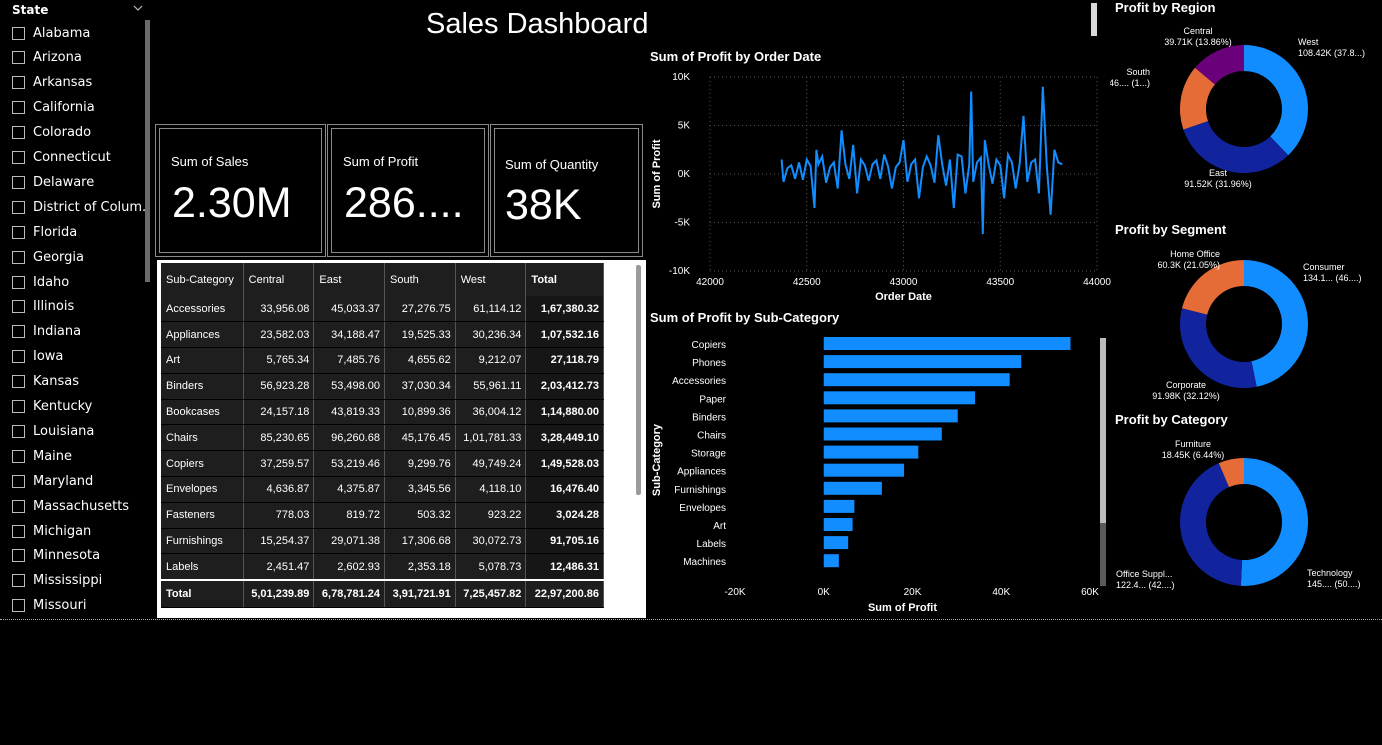 This screenshot has width=1382, height=745. Describe the element at coordinates (80, 431) in the screenshot. I see `slicer-item: Louisiana` at that location.